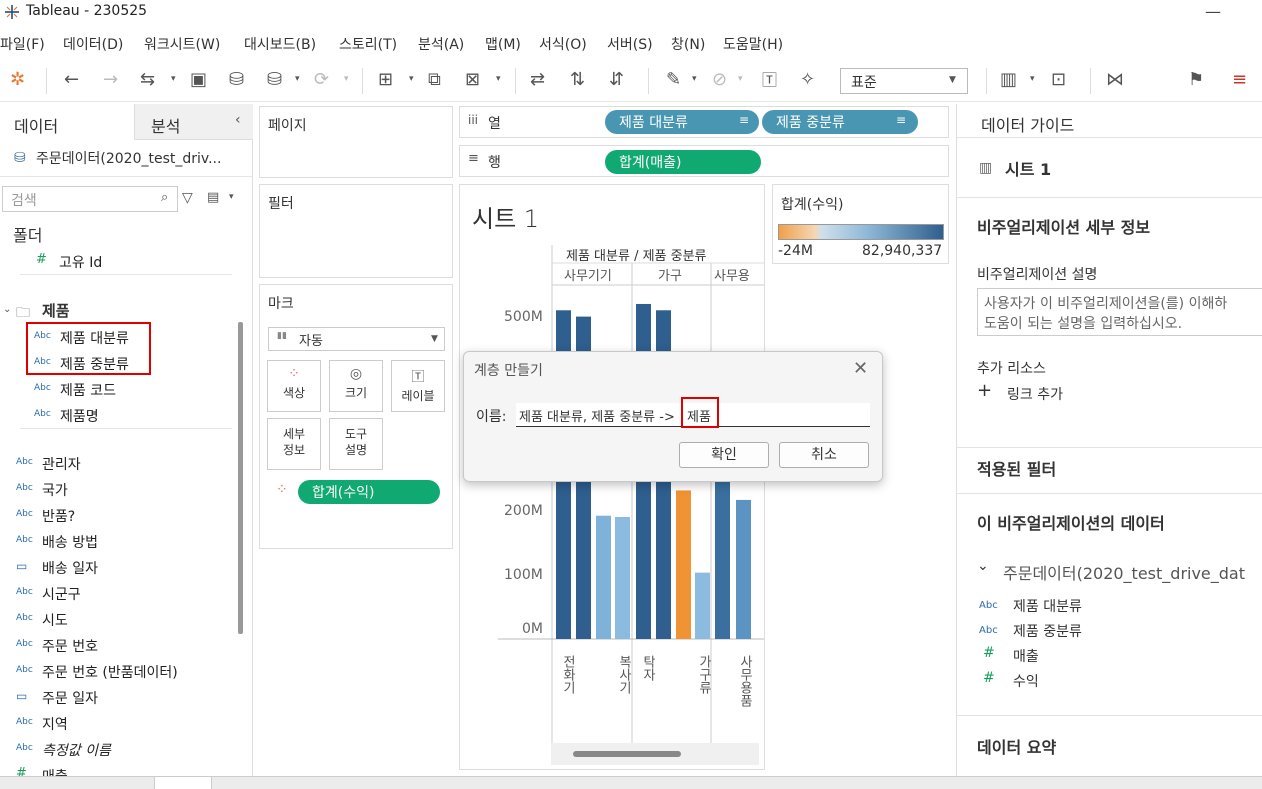 The width and height of the screenshot is (1262, 789). What do you see at coordinates (630, 44) in the screenshot?
I see `menu-server: 서버(S)` at bounding box center [630, 44].